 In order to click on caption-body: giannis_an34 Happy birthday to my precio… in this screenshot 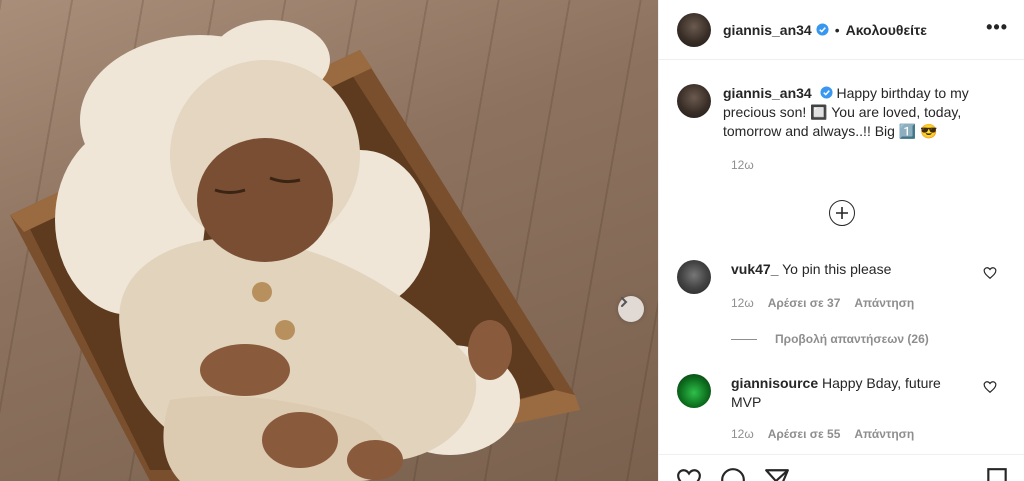, I will do `click(868, 112)`.